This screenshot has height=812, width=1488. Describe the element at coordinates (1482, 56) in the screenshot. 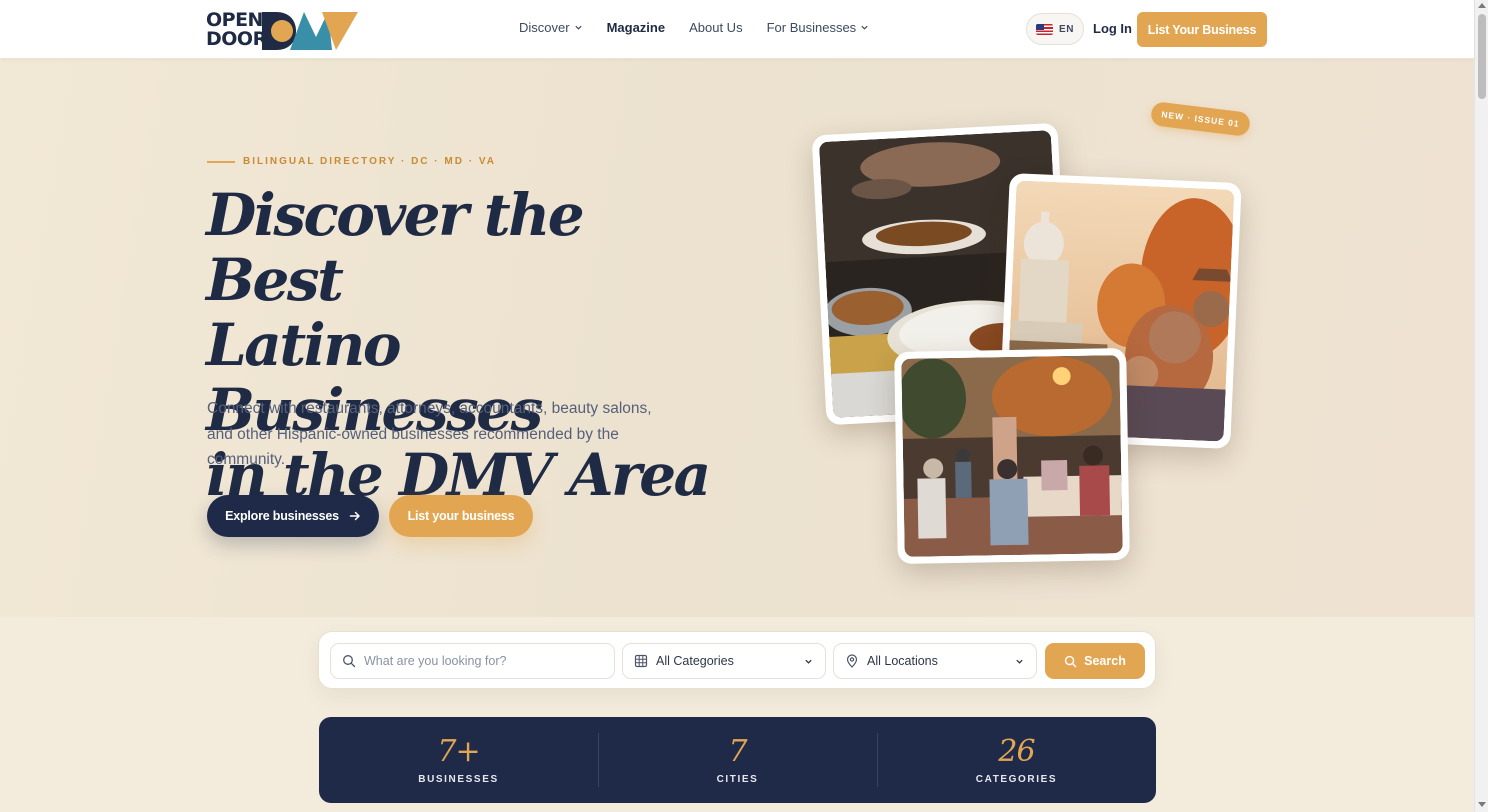

I see `scrollbar-thumb` at that location.